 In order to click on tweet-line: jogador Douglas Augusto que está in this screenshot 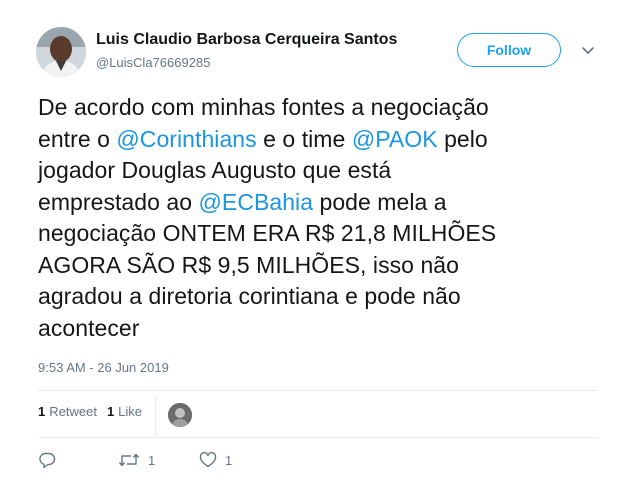, I will do `click(318, 171)`.